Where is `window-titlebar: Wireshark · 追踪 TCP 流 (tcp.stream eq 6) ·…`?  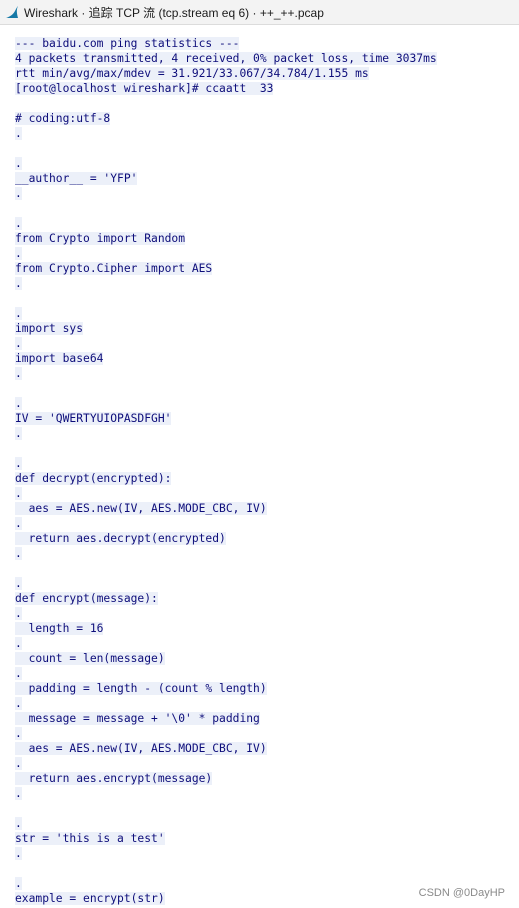 window-titlebar: Wireshark · 追踪 TCP 流 (tcp.stream eq 6) ·… is located at coordinates (259, 12).